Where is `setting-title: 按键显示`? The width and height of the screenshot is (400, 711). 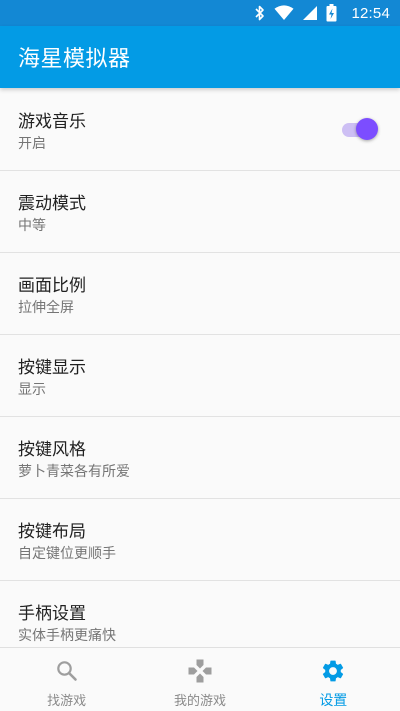
setting-title: 按键显示 is located at coordinates (52, 368).